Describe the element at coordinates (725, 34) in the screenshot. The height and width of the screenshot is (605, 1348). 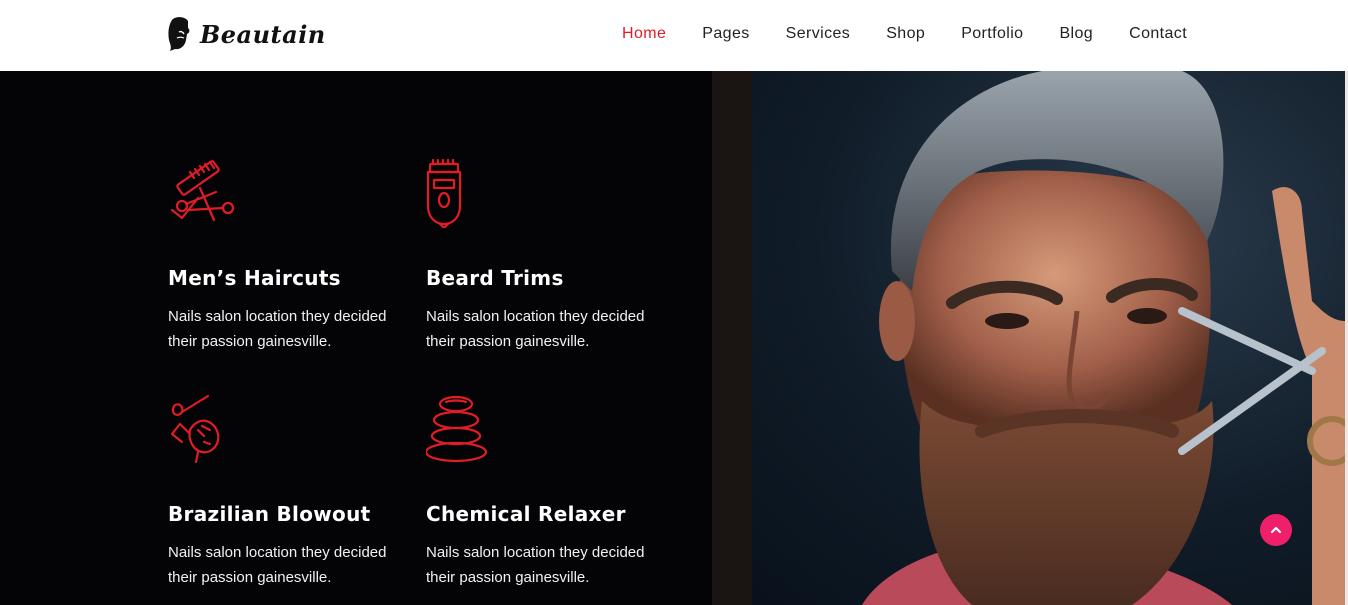
I see `nav-pages: Pages` at that location.